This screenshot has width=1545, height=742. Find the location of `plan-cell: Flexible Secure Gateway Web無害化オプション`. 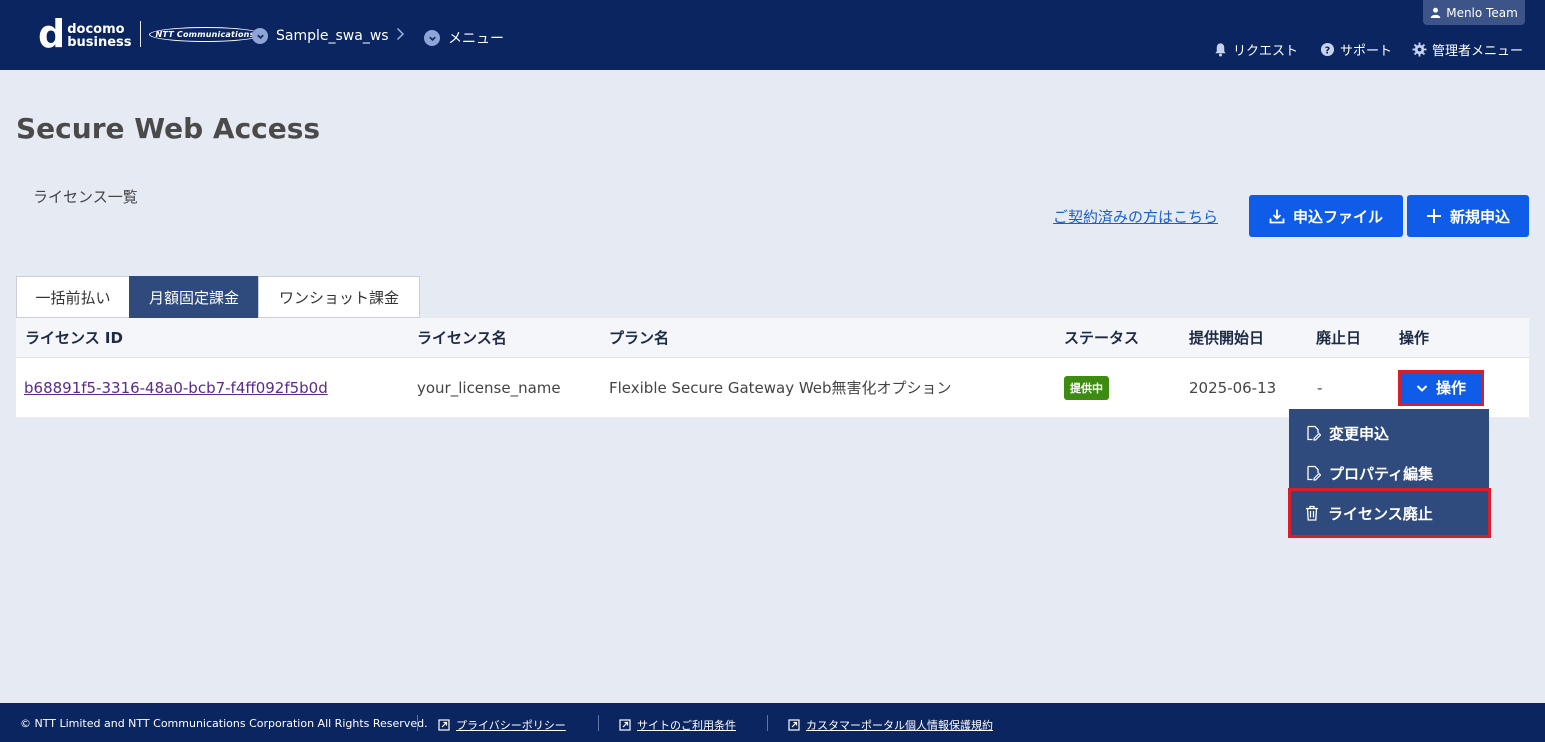

plan-cell: Flexible Secure Gateway Web無害化オプション is located at coordinates (780, 388).